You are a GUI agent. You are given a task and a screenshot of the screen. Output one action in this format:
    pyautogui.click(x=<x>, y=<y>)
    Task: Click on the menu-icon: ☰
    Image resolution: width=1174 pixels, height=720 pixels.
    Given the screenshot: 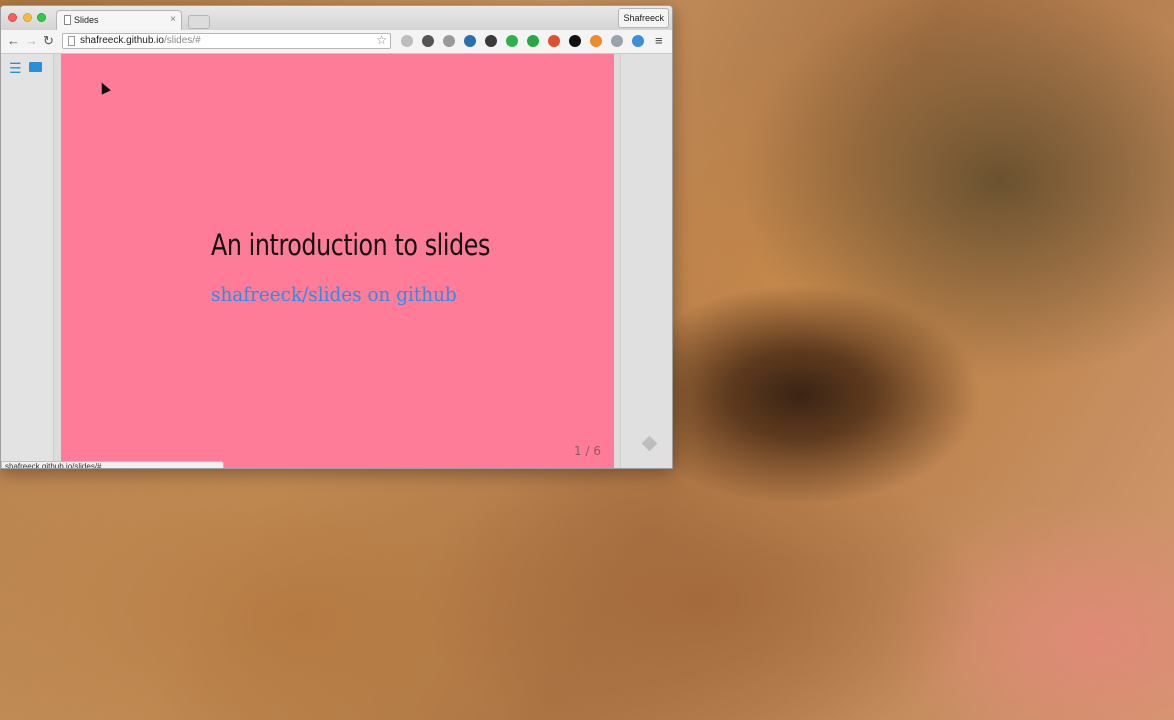 What is the action you would take?
    pyautogui.click(x=15, y=68)
    